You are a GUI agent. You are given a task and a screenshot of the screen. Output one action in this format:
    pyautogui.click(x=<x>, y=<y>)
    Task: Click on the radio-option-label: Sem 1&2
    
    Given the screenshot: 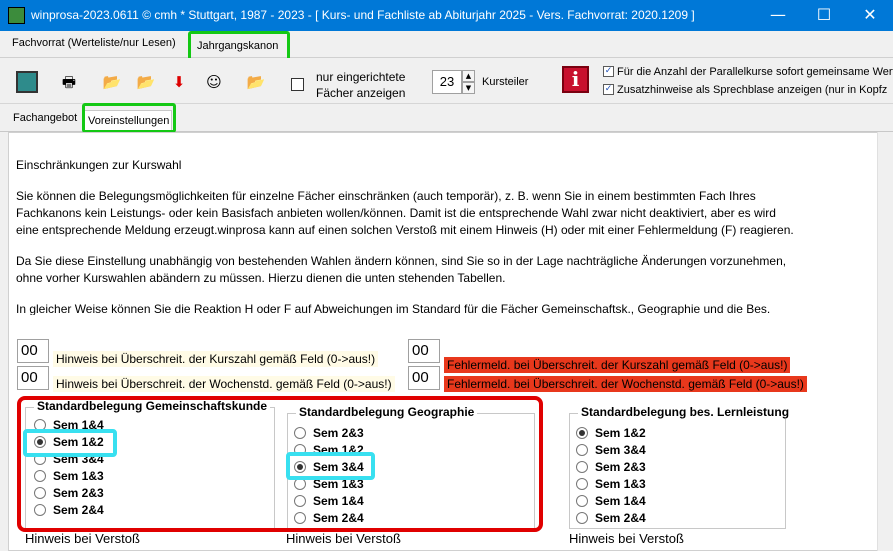 What is the action you would take?
    pyautogui.click(x=620, y=433)
    